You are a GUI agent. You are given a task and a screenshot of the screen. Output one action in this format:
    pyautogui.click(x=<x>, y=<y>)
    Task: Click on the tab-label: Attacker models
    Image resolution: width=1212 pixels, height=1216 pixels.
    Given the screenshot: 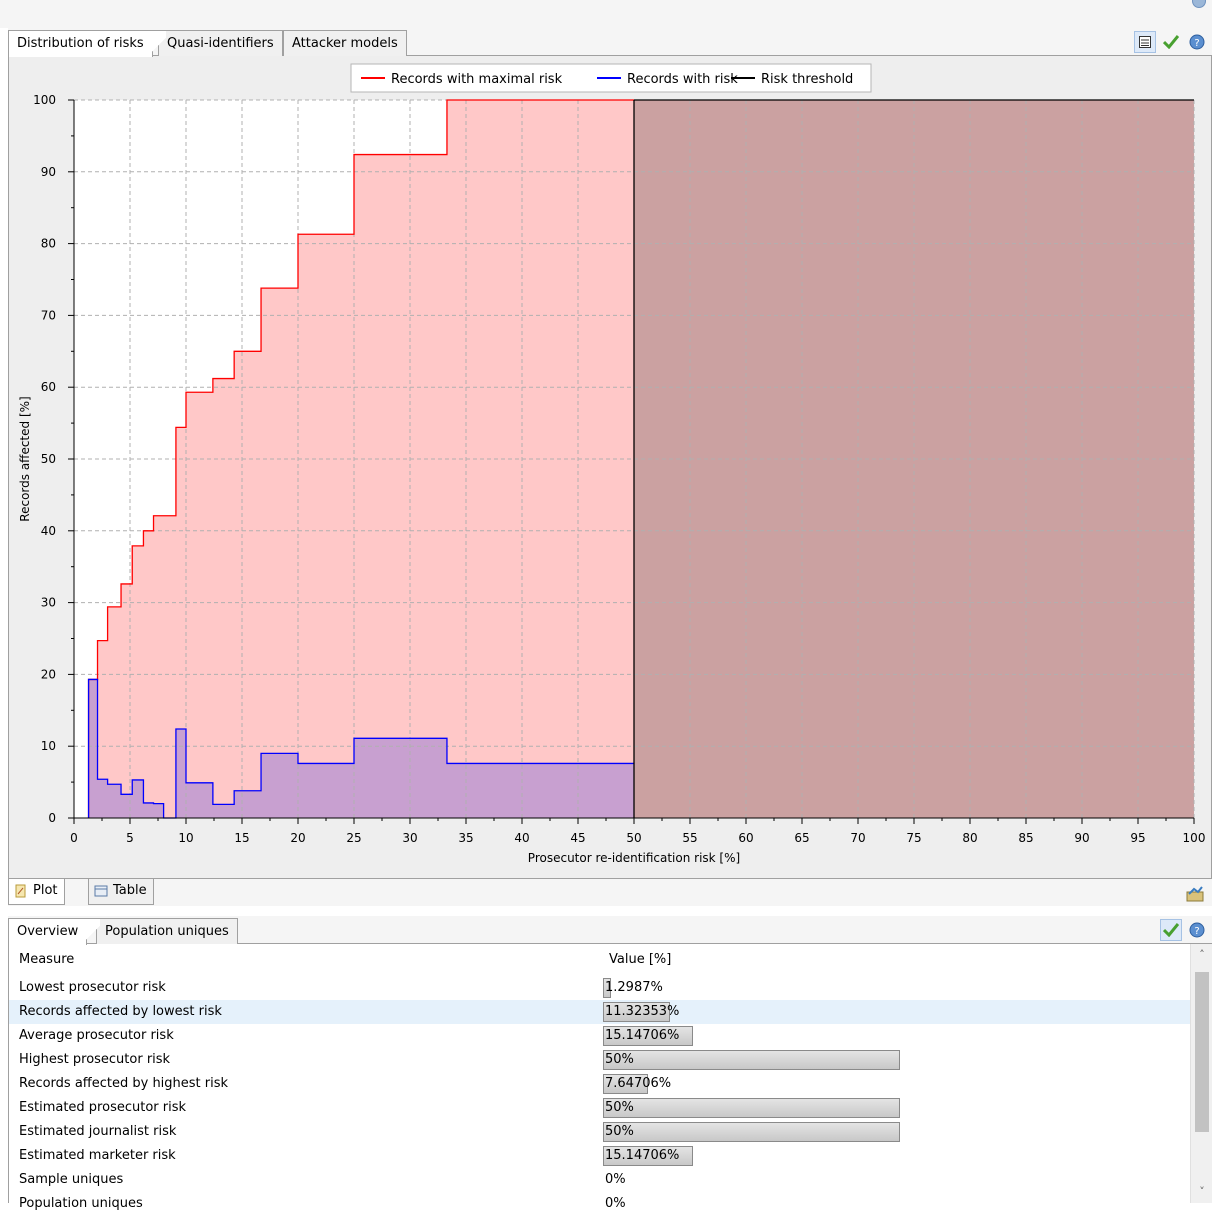 What is the action you would take?
    pyautogui.click(x=345, y=43)
    